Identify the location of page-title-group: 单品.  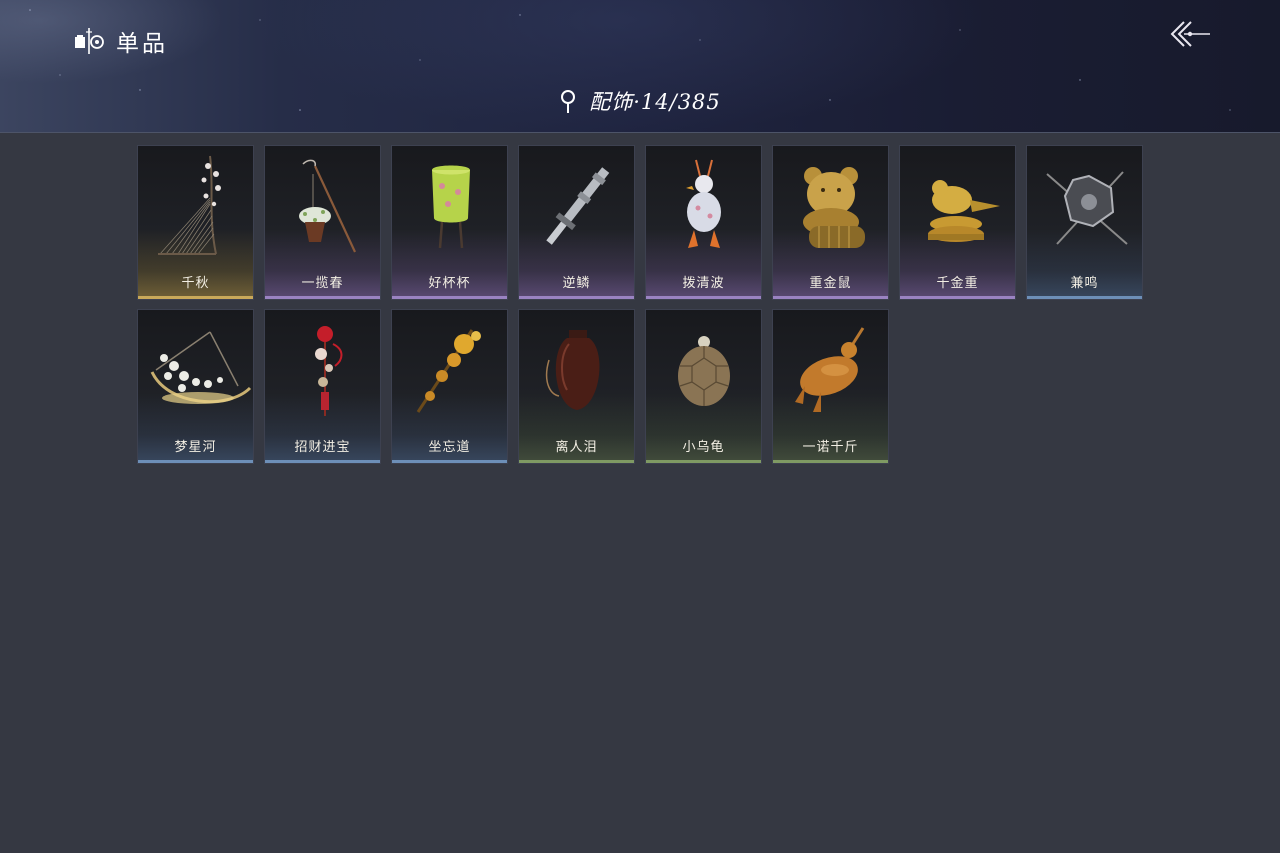
(120, 41).